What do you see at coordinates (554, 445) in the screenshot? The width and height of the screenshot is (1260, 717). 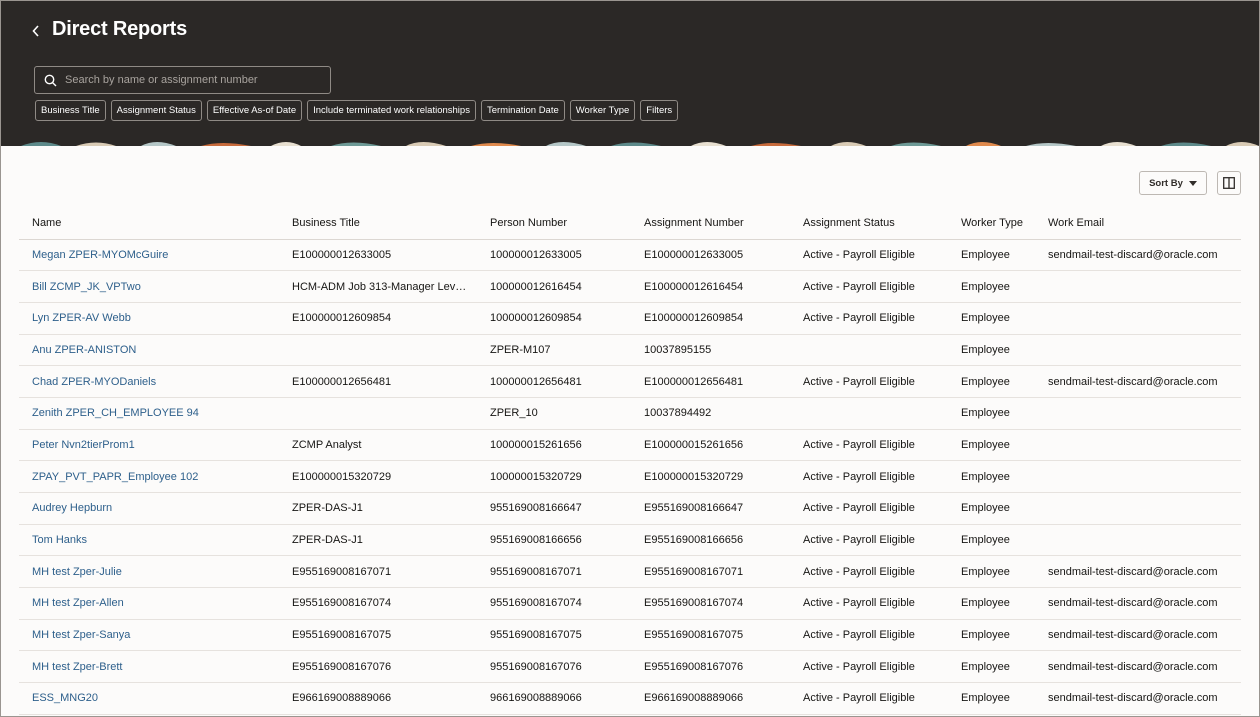 I see `person-number-cell: 100000015261656` at bounding box center [554, 445].